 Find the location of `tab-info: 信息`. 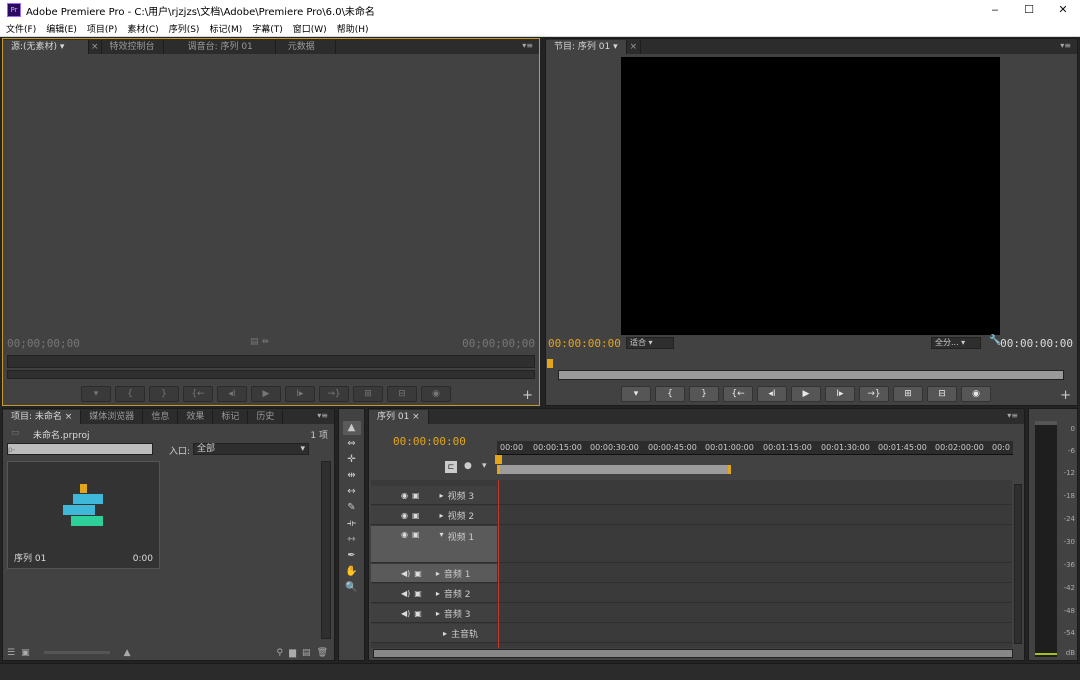

tab-info: 信息 is located at coordinates (161, 417).